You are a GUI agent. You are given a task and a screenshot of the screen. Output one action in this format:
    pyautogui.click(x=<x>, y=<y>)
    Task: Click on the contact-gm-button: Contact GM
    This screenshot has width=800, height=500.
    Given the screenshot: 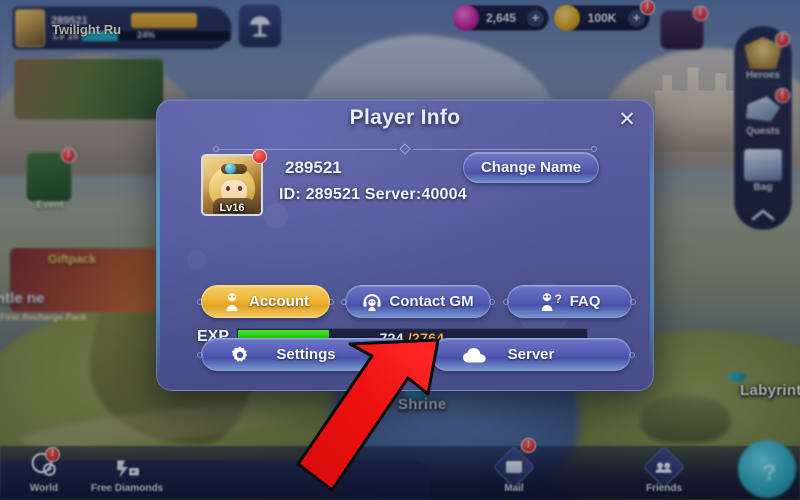 What is the action you would take?
    pyautogui.click(x=418, y=301)
    